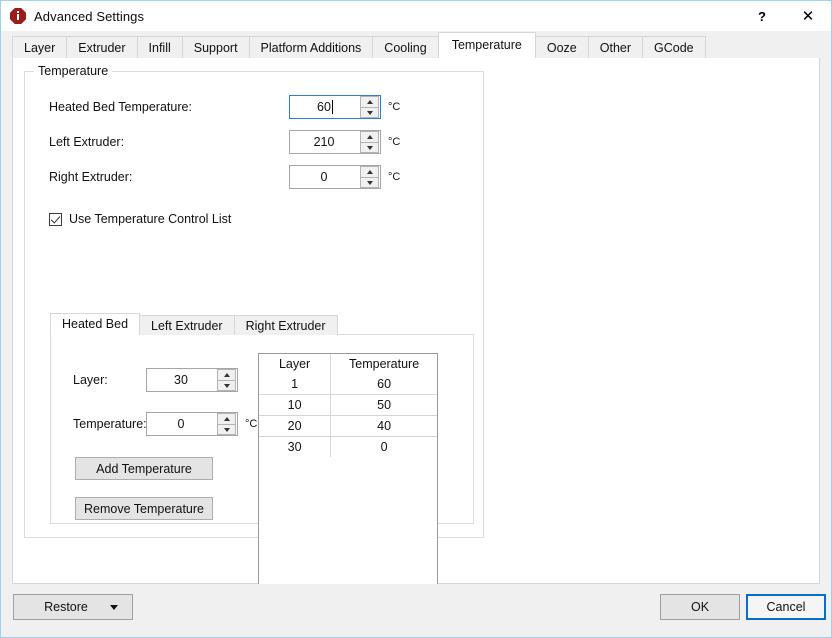 Image resolution: width=832 pixels, height=638 pixels. What do you see at coordinates (384, 384) in the screenshot?
I see `cell-temperature: 60` at bounding box center [384, 384].